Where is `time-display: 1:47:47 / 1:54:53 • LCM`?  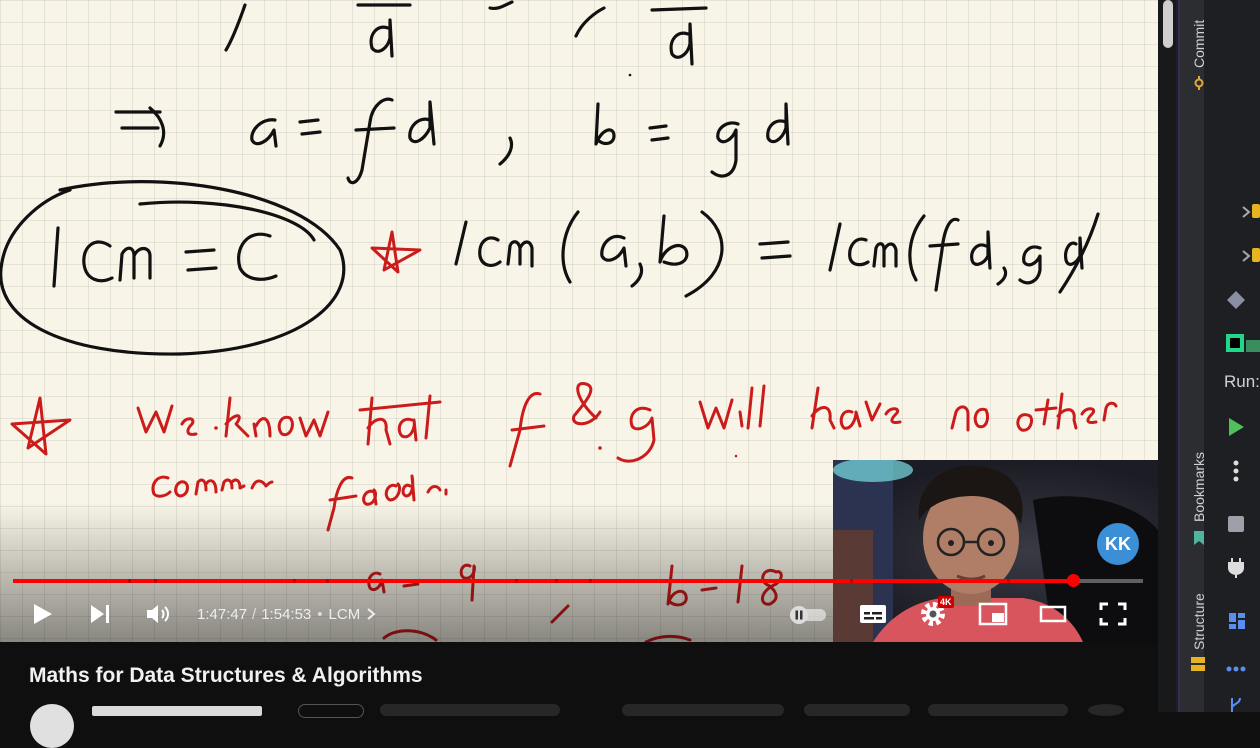
time-display: 1:47:47 / 1:54:53 • LCM is located at coordinates (287, 614).